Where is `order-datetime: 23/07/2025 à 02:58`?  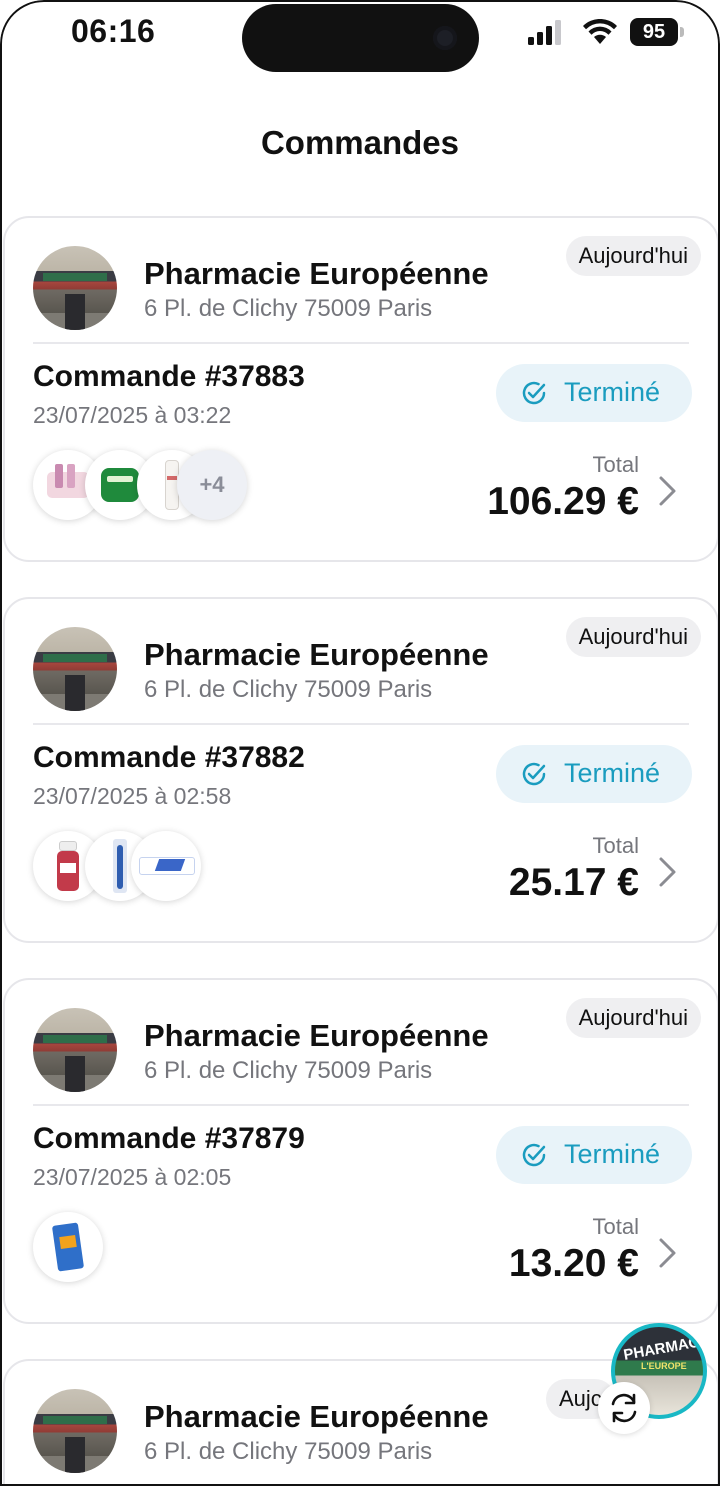 order-datetime: 23/07/2025 à 02:58 is located at coordinates (132, 796).